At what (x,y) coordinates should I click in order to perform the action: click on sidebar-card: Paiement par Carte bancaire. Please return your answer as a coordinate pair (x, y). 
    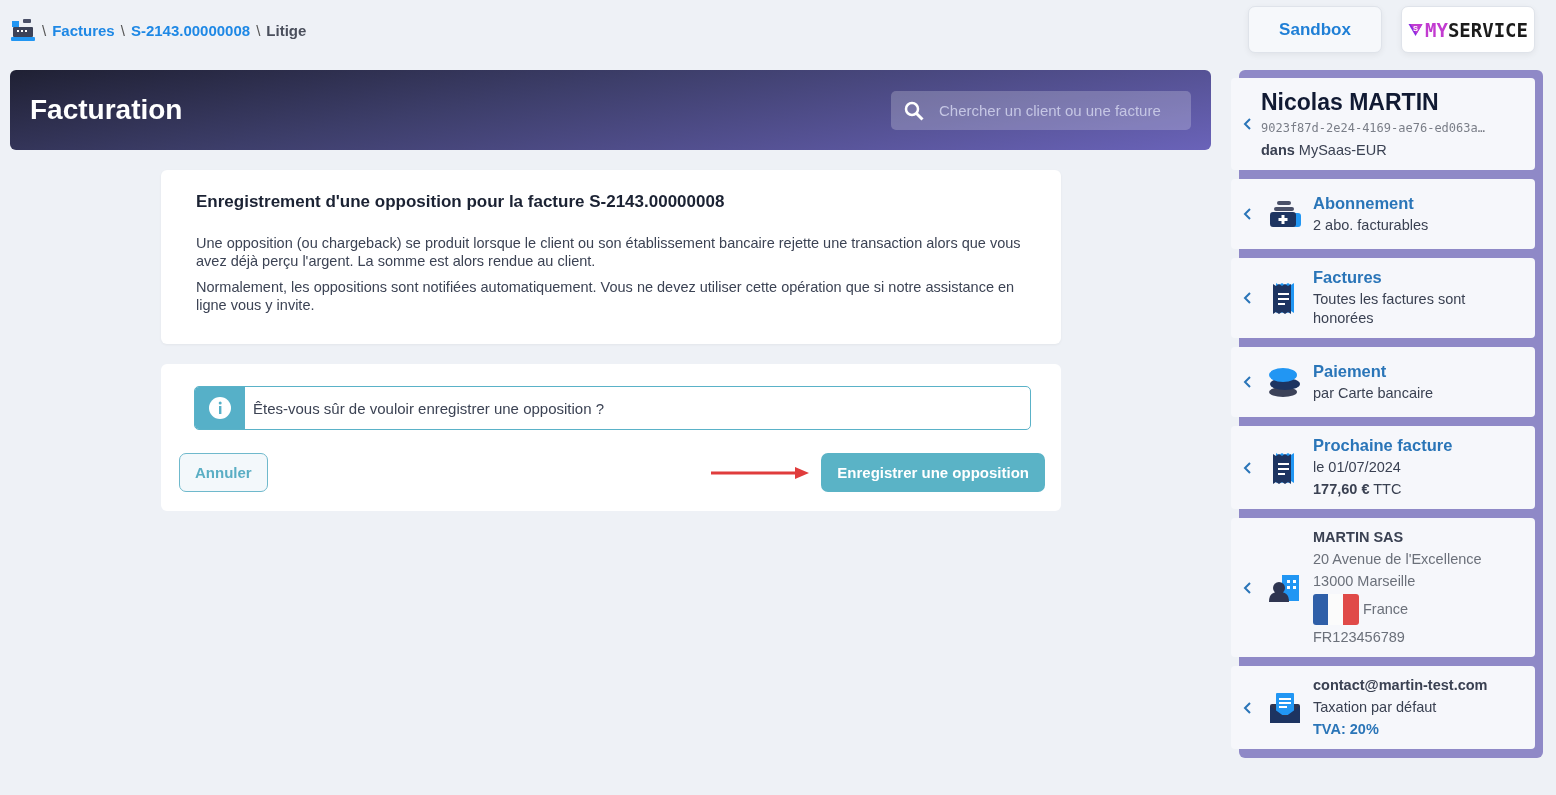
    Looking at the image, I should click on (1383, 382).